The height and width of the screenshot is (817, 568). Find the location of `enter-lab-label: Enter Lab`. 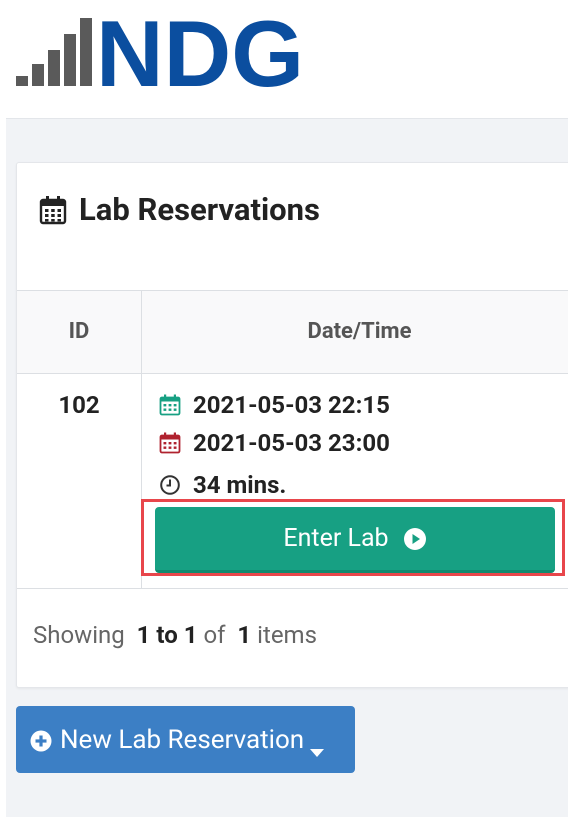

enter-lab-label: Enter Lab is located at coordinates (336, 538).